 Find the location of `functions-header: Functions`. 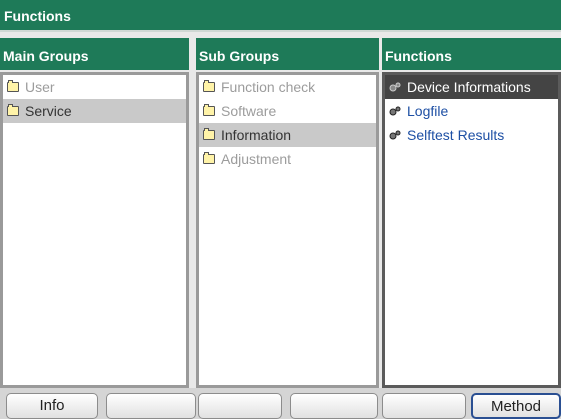

functions-header: Functions is located at coordinates (471, 54).